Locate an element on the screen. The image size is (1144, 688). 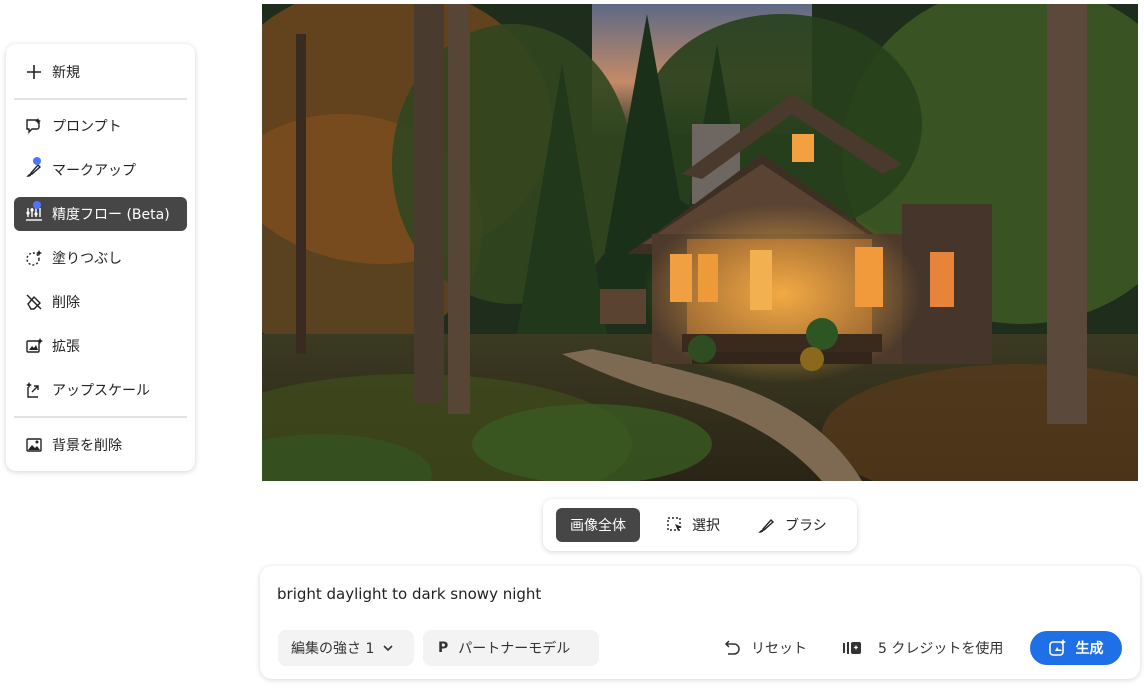
credits-label: 5 クレジットを使用 is located at coordinates (941, 649).